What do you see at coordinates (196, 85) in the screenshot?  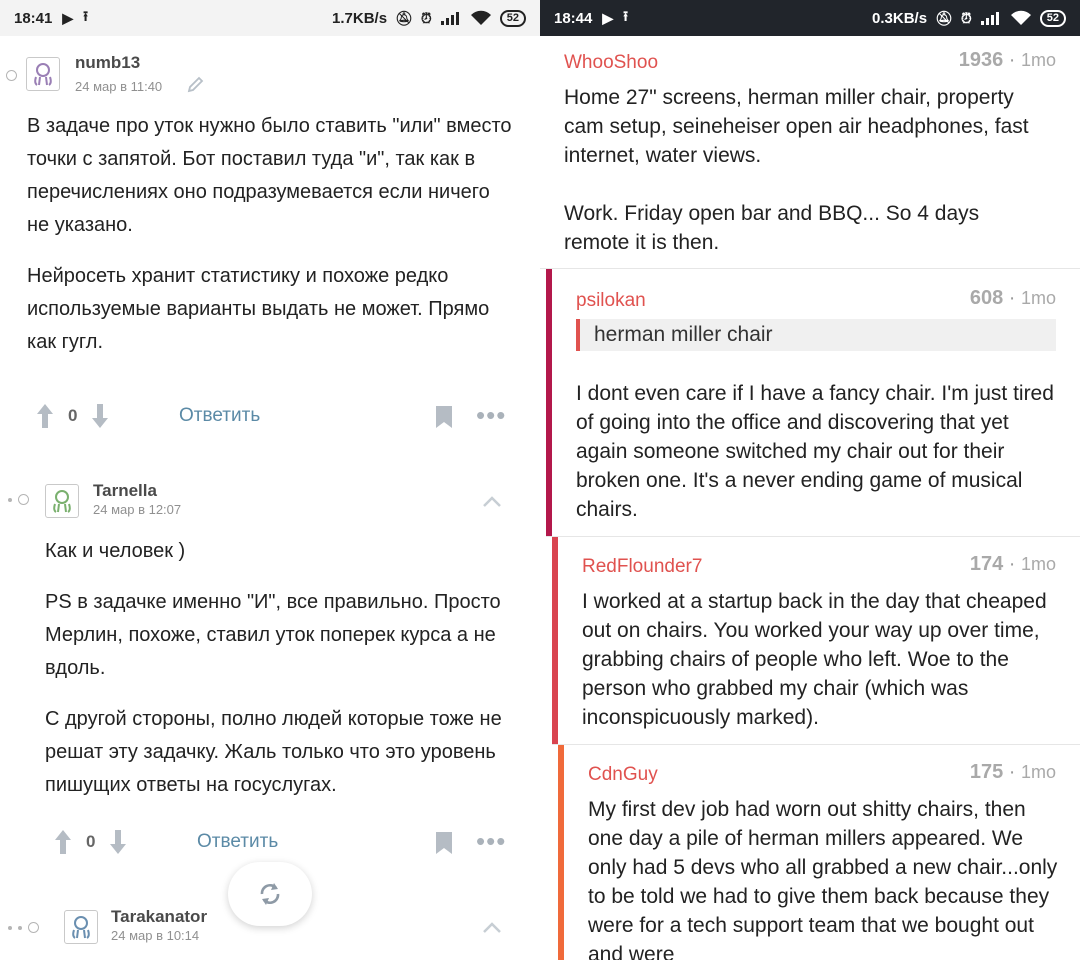 I see `edit-pencil-icon` at bounding box center [196, 85].